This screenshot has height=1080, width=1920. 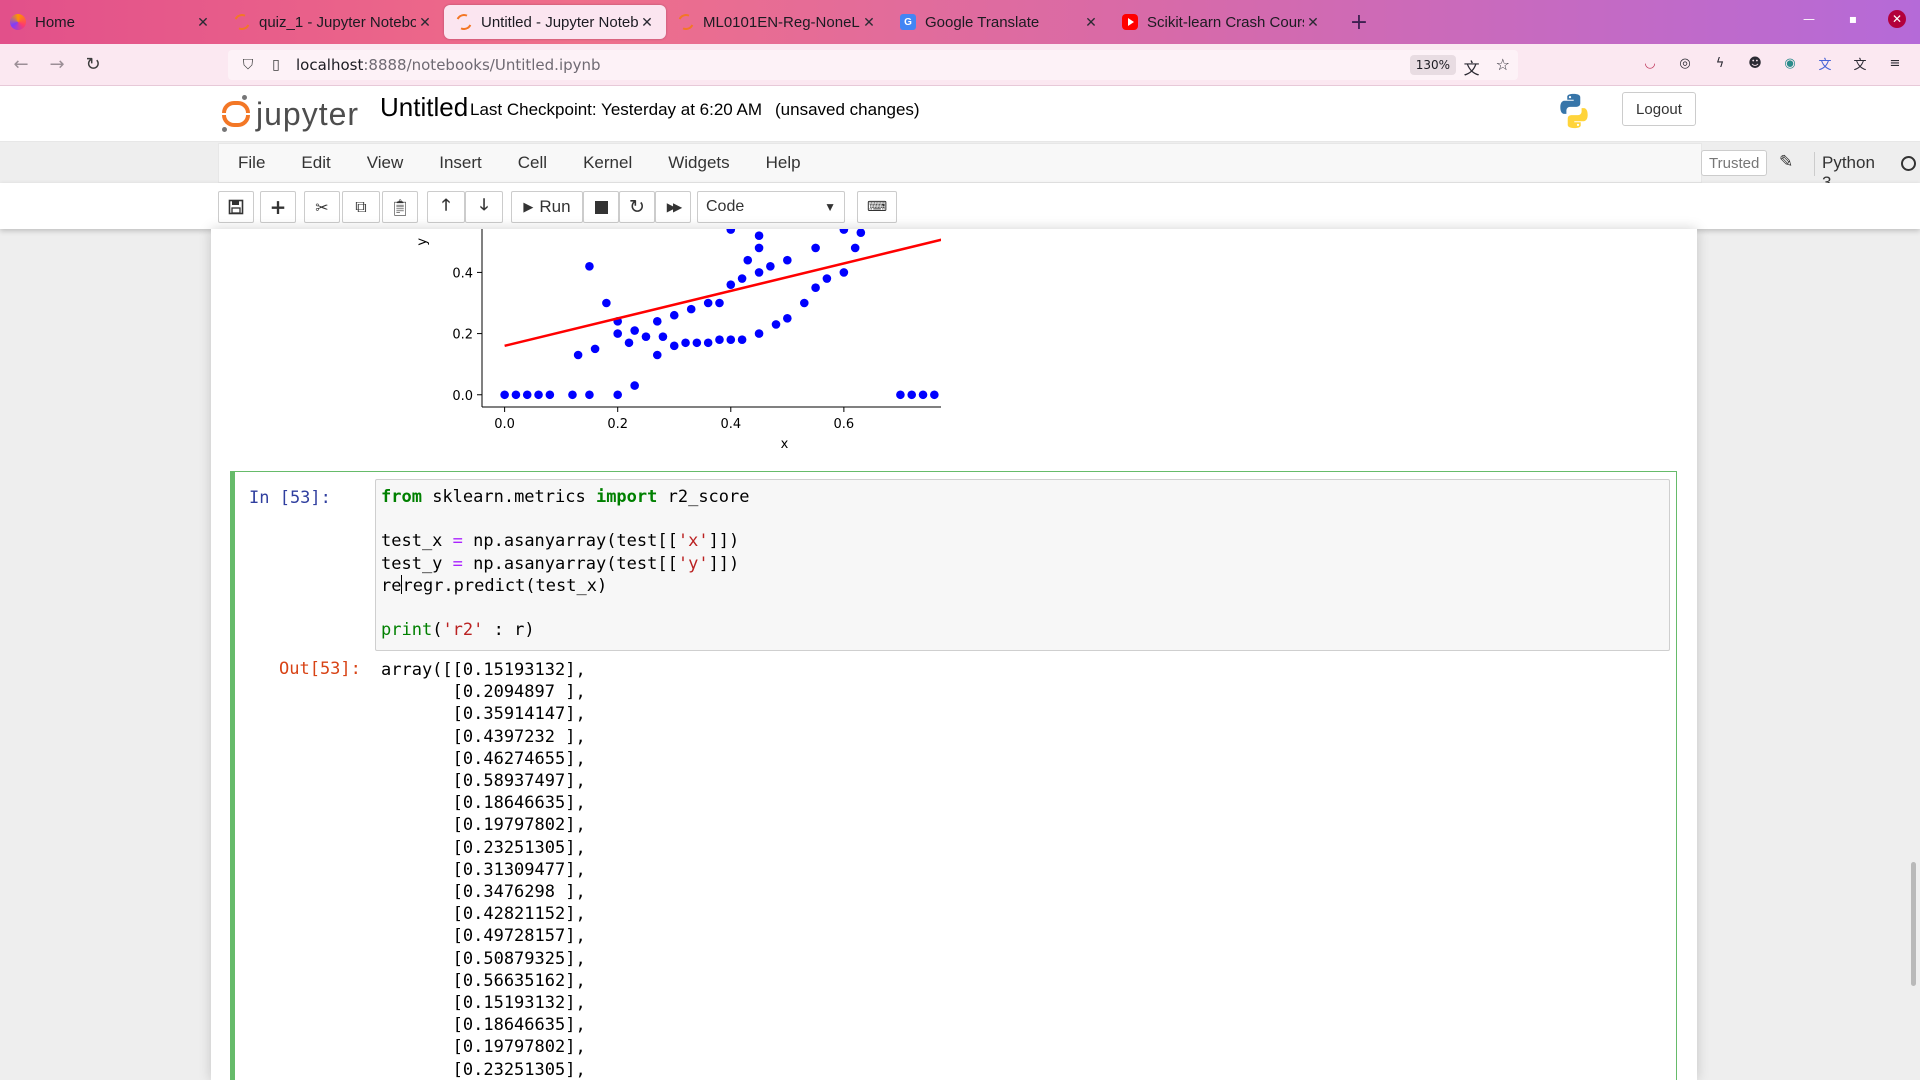 What do you see at coordinates (464, 22) in the screenshot?
I see `jupyter-icon` at bounding box center [464, 22].